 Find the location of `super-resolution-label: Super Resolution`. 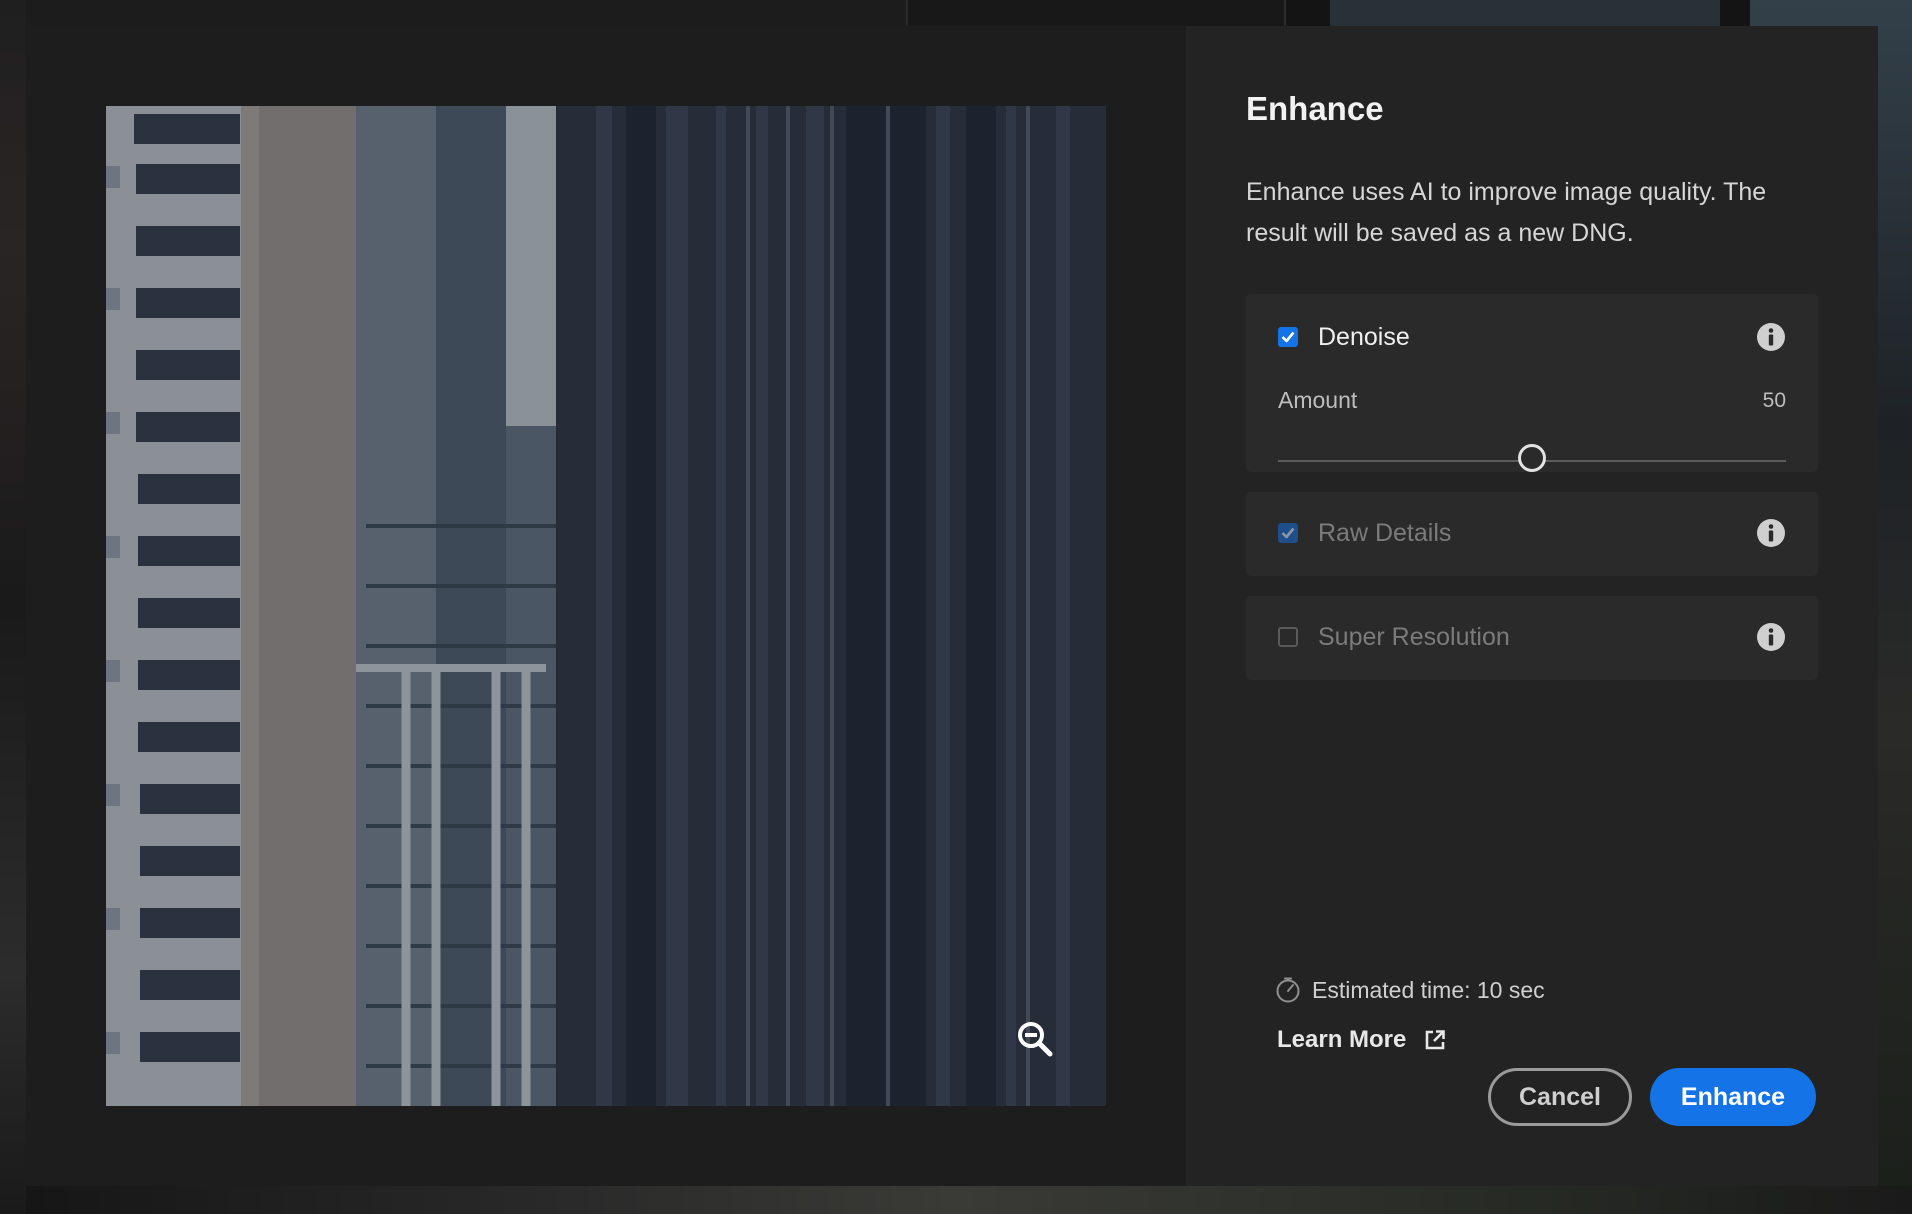

super-resolution-label: Super Resolution is located at coordinates (1414, 636).